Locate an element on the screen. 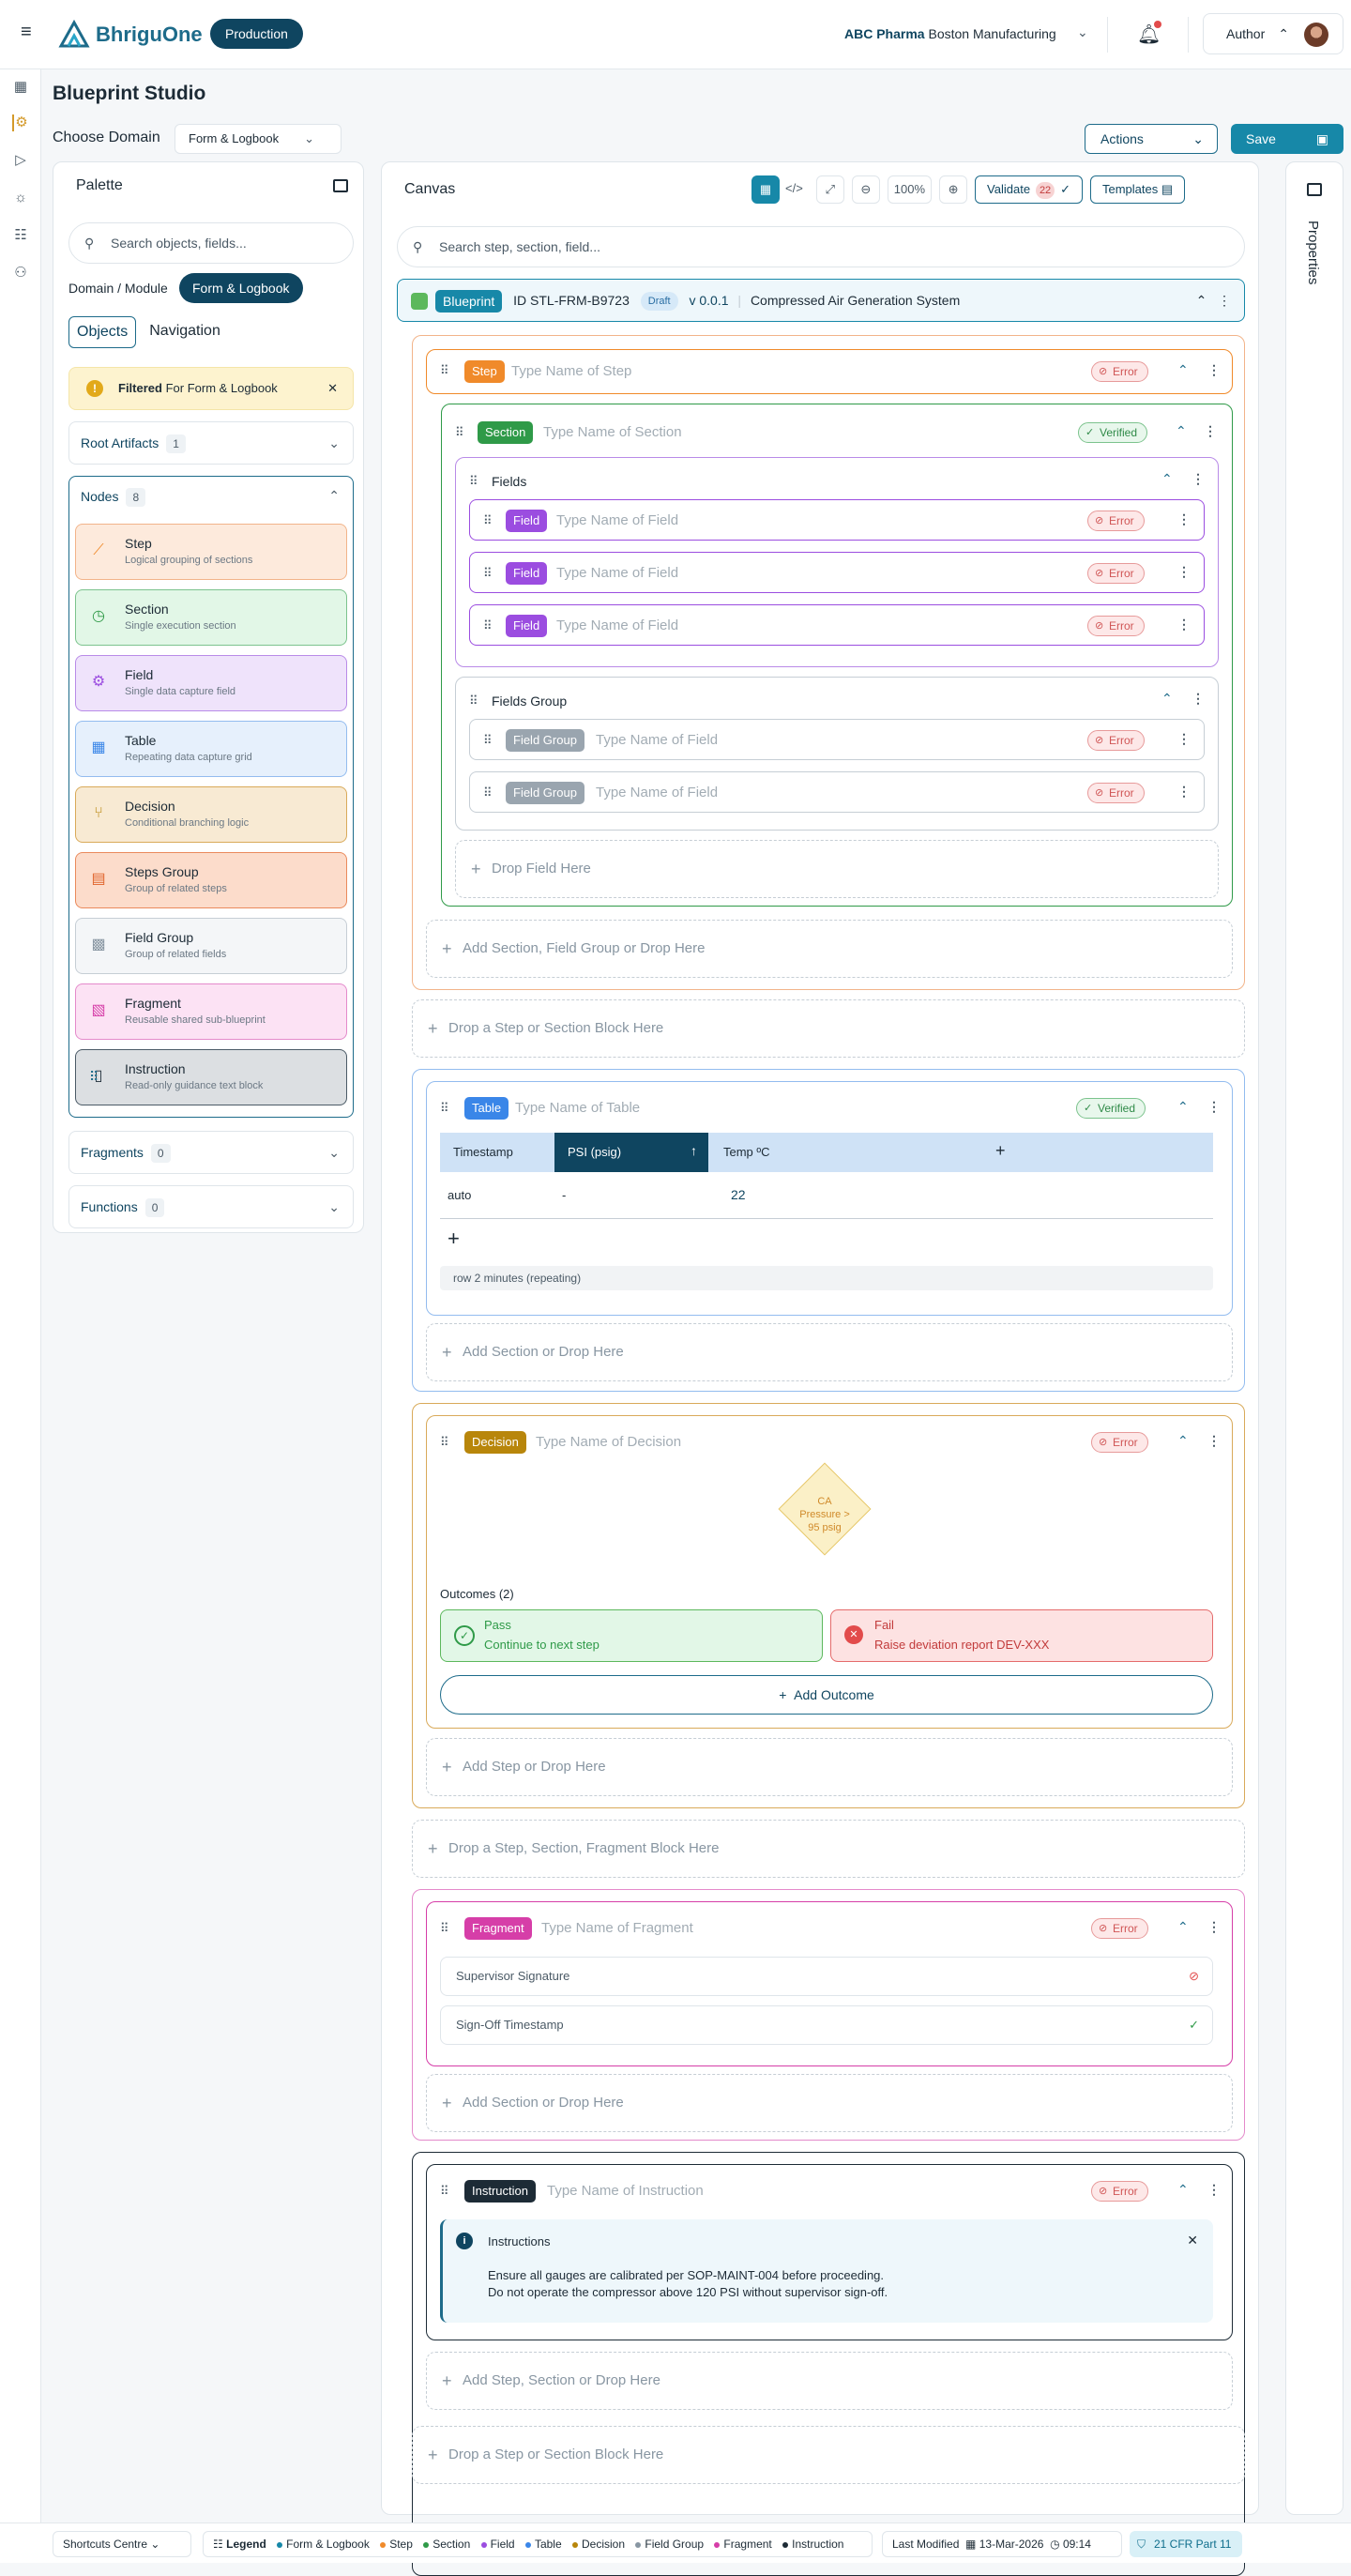  add-step-section-zone: Add Step, Section or Drop Here is located at coordinates (829, 2381).